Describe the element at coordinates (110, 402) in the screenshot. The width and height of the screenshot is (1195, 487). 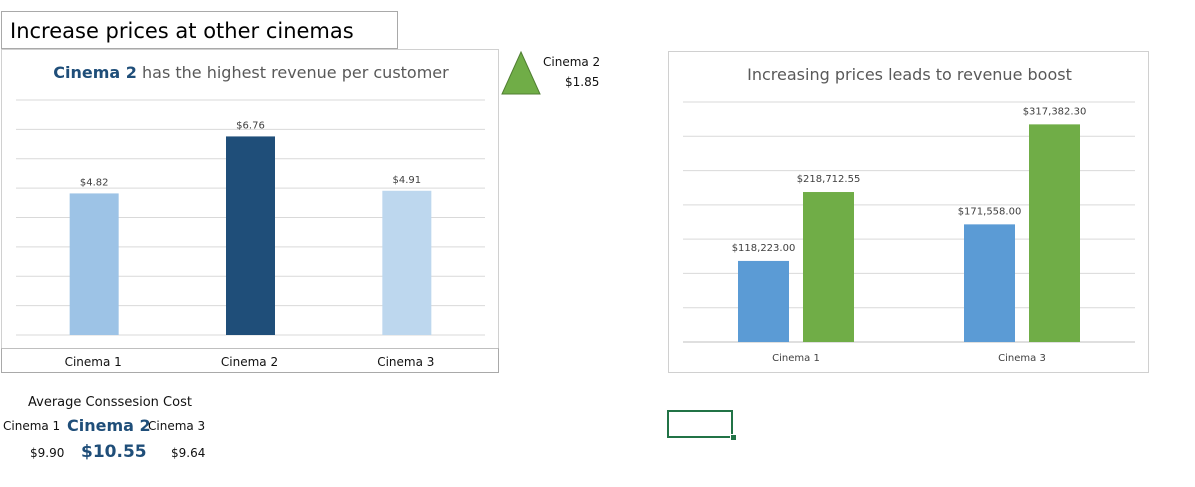
I see `concession-title: Average Conssesion Cost` at that location.